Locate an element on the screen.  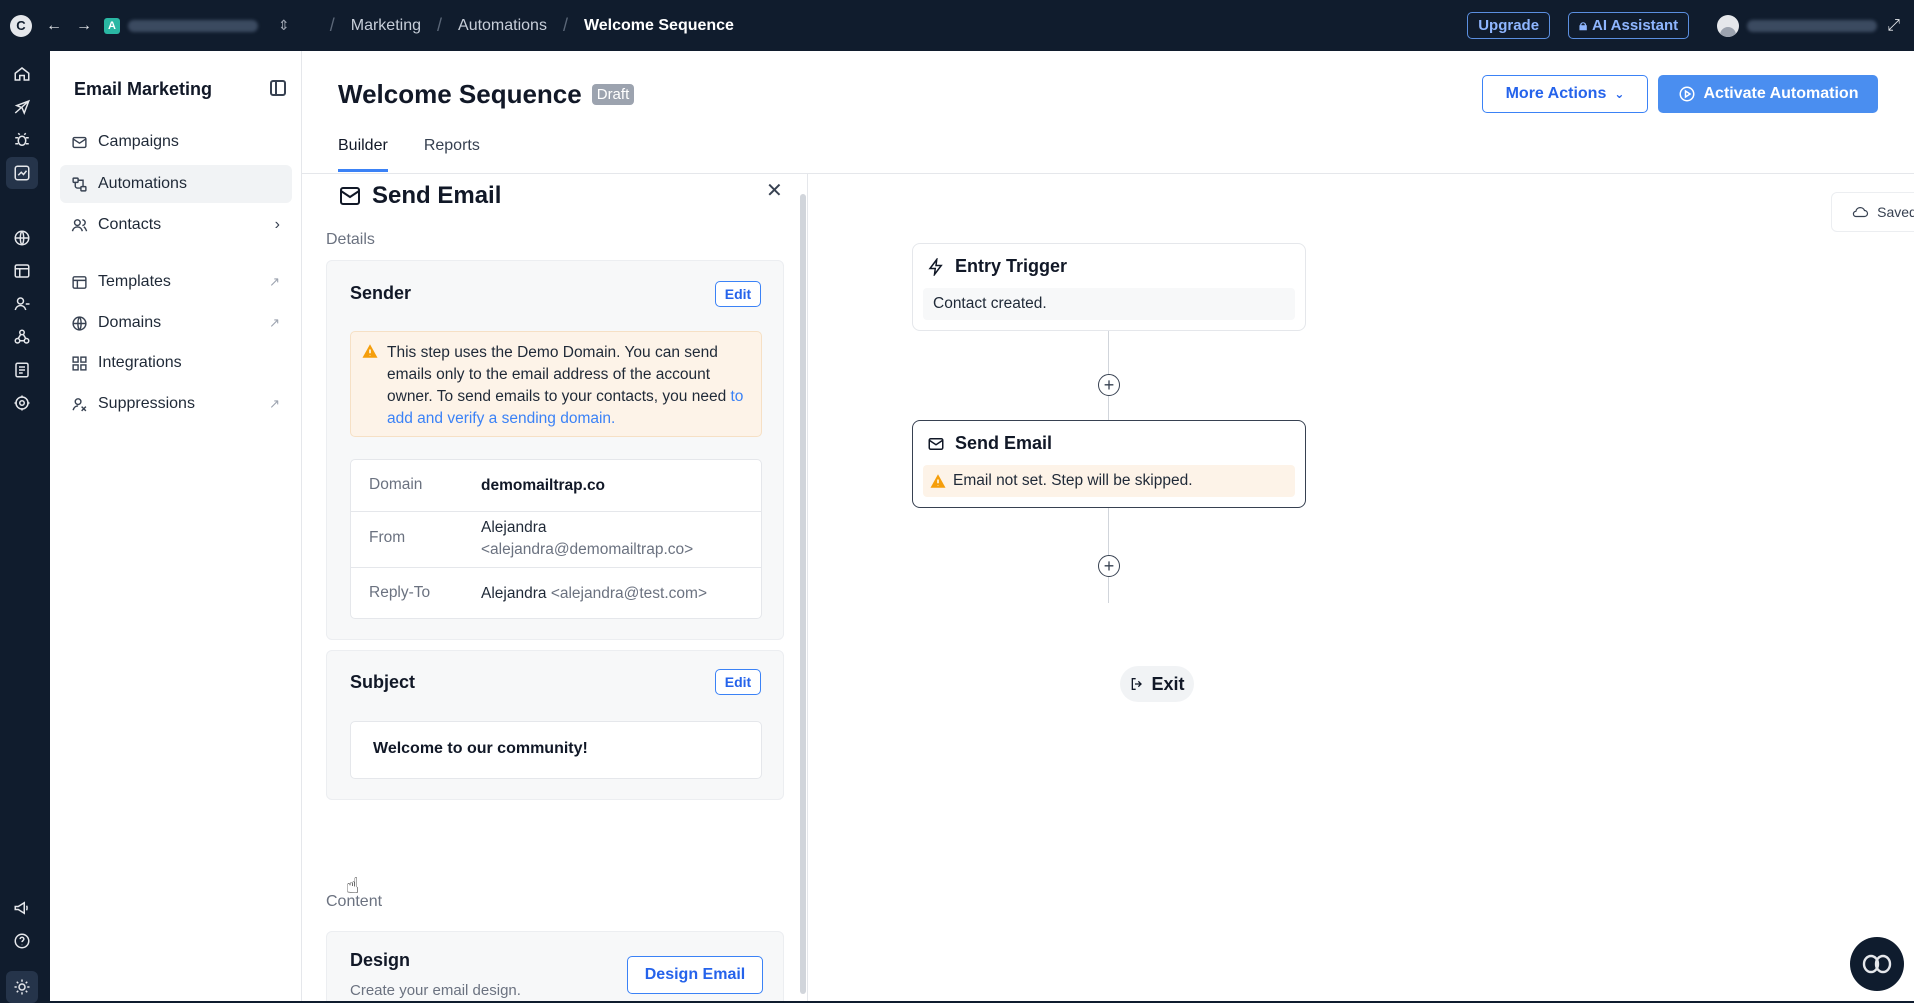
upgrade-button: Upgrade is located at coordinates (1509, 25).